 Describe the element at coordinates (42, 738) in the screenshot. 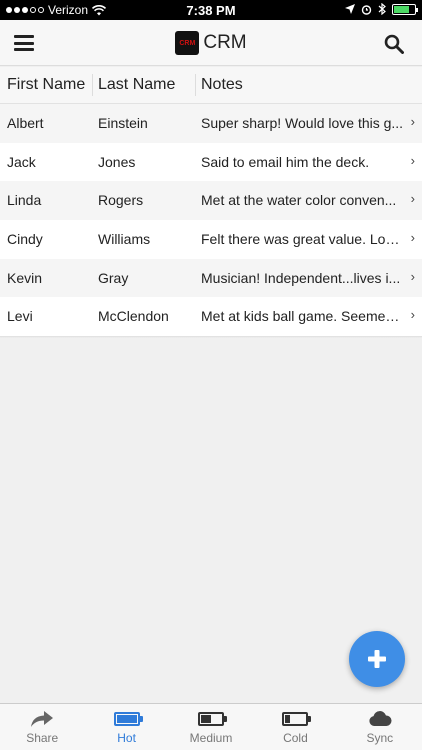

I see `tab-label: Share` at that location.